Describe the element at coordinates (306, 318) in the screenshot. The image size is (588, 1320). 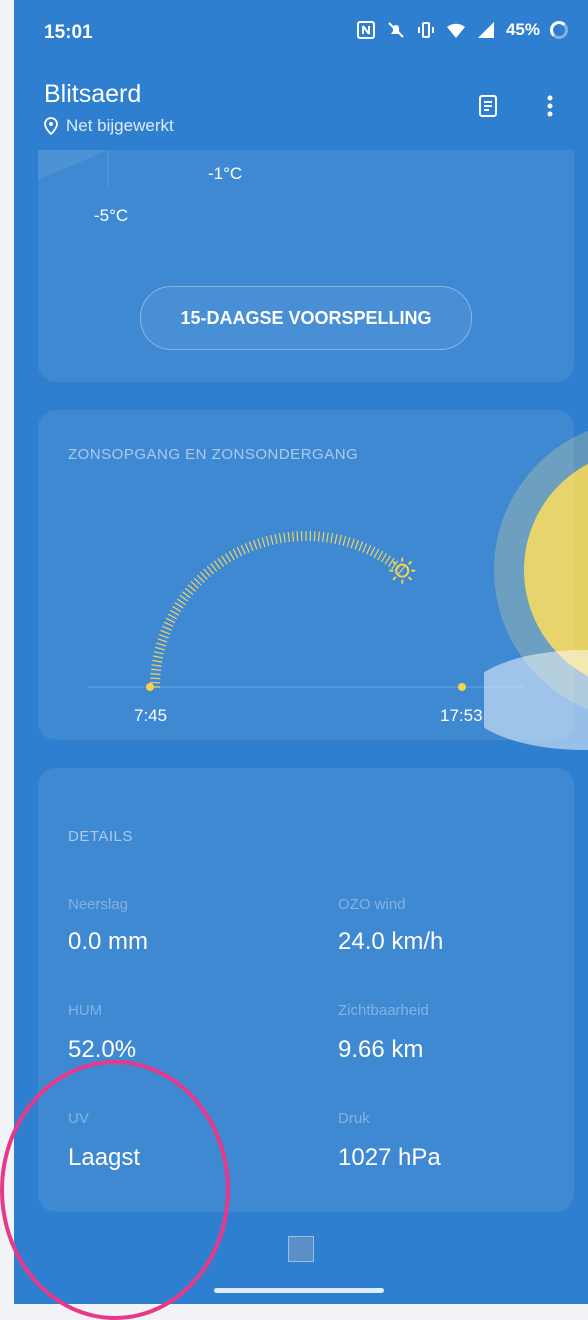
I see `15-day-forecast-button: 15-DAAGSE VOORSPELLING` at that location.